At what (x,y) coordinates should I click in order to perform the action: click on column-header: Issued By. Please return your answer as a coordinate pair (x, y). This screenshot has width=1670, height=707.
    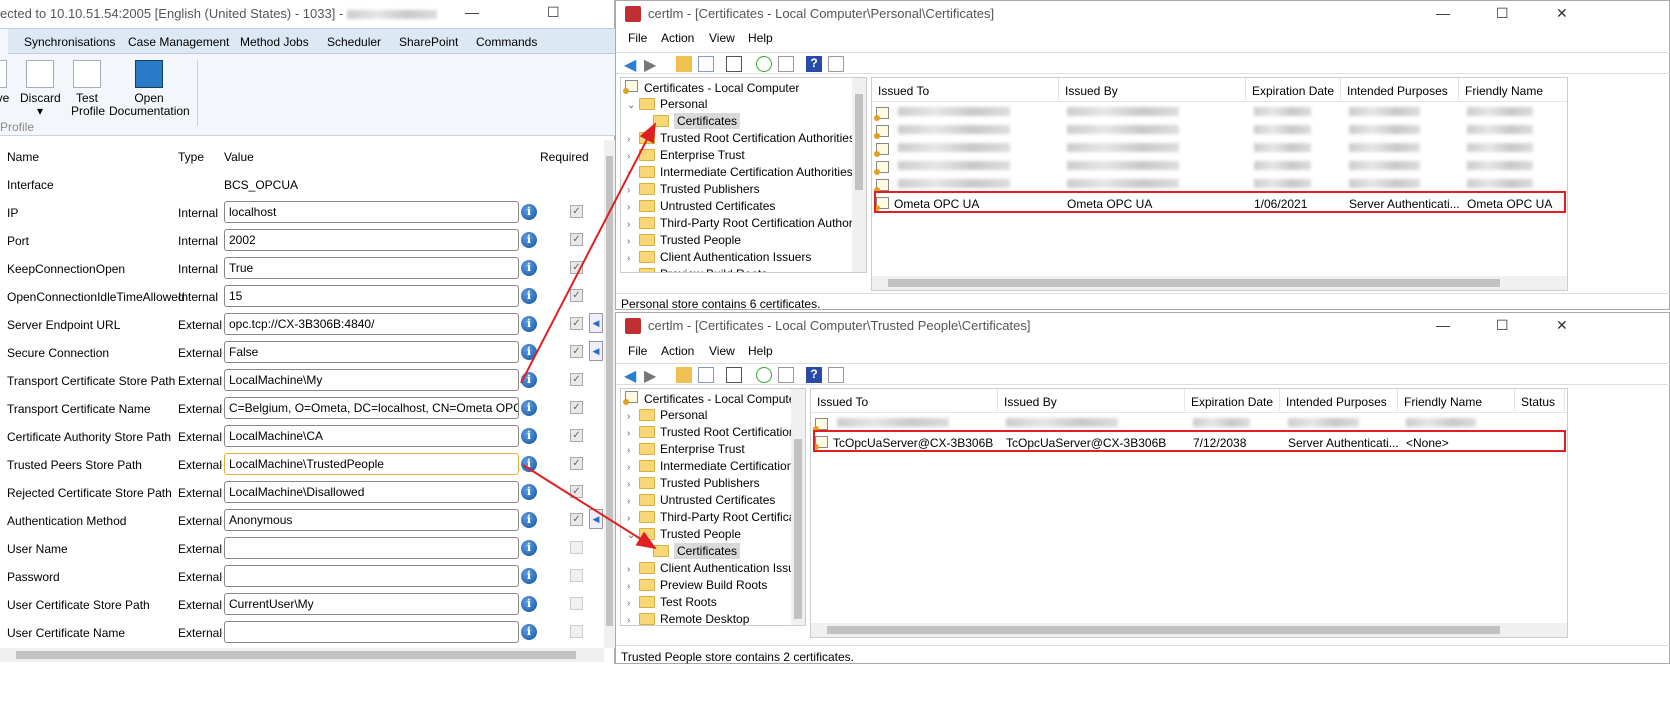
    Looking at the image, I should click on (1091, 400).